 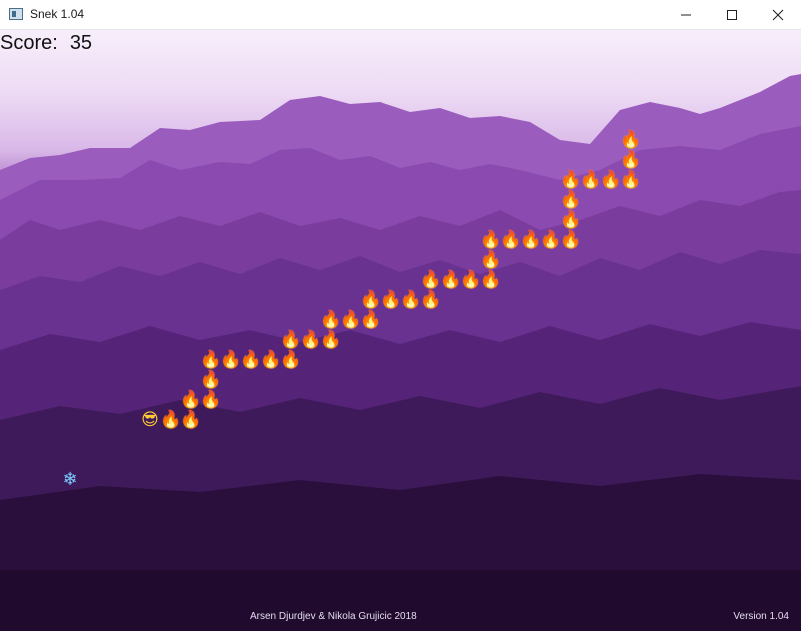 What do you see at coordinates (761, 616) in the screenshot?
I see `version-text: Version 1.04` at bounding box center [761, 616].